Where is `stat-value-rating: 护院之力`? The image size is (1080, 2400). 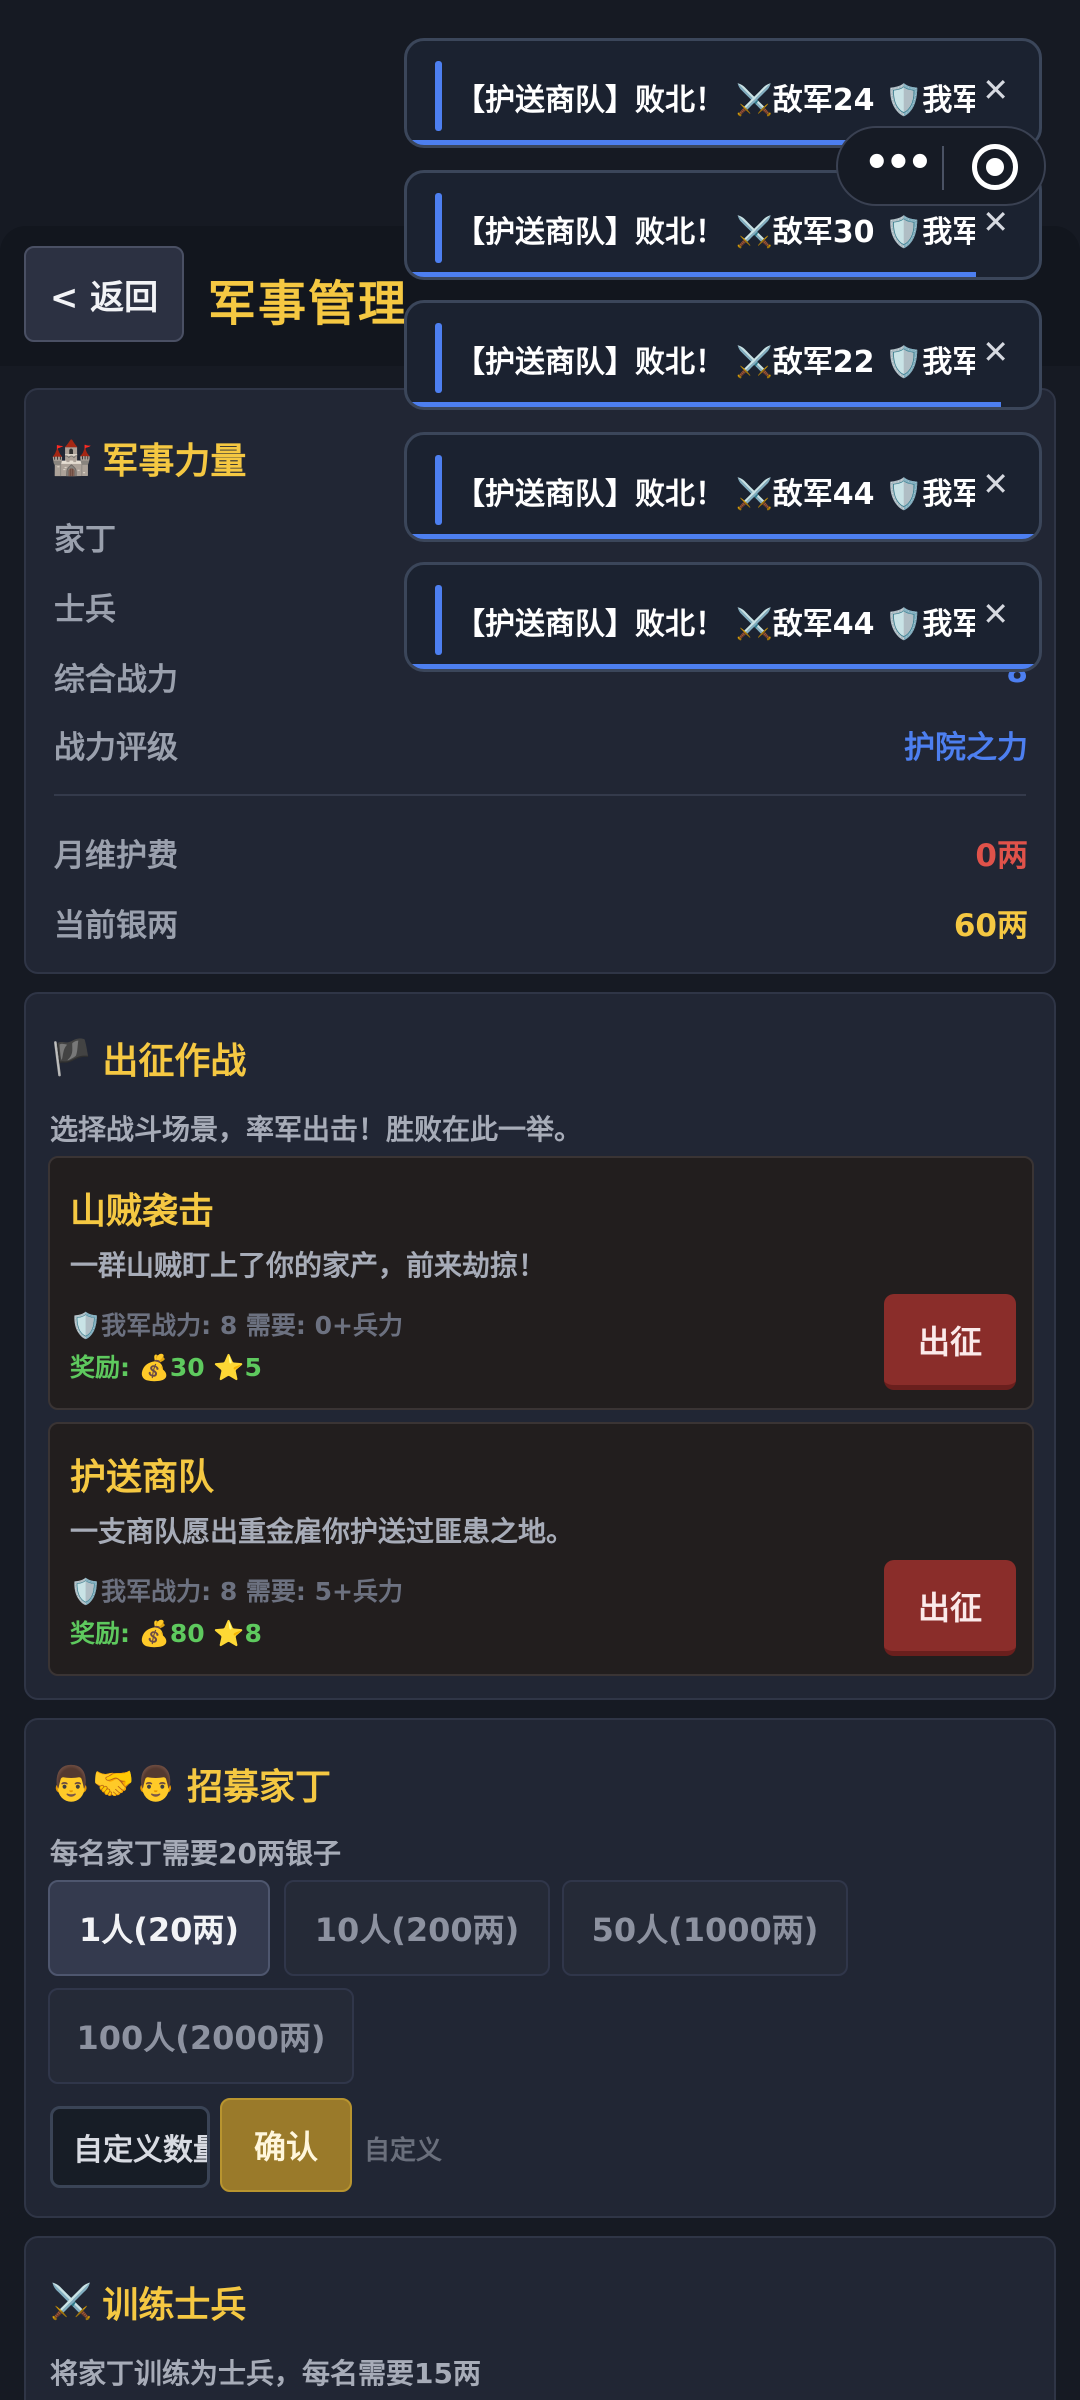
stat-value-rating: 护院之力 is located at coordinates (966, 748).